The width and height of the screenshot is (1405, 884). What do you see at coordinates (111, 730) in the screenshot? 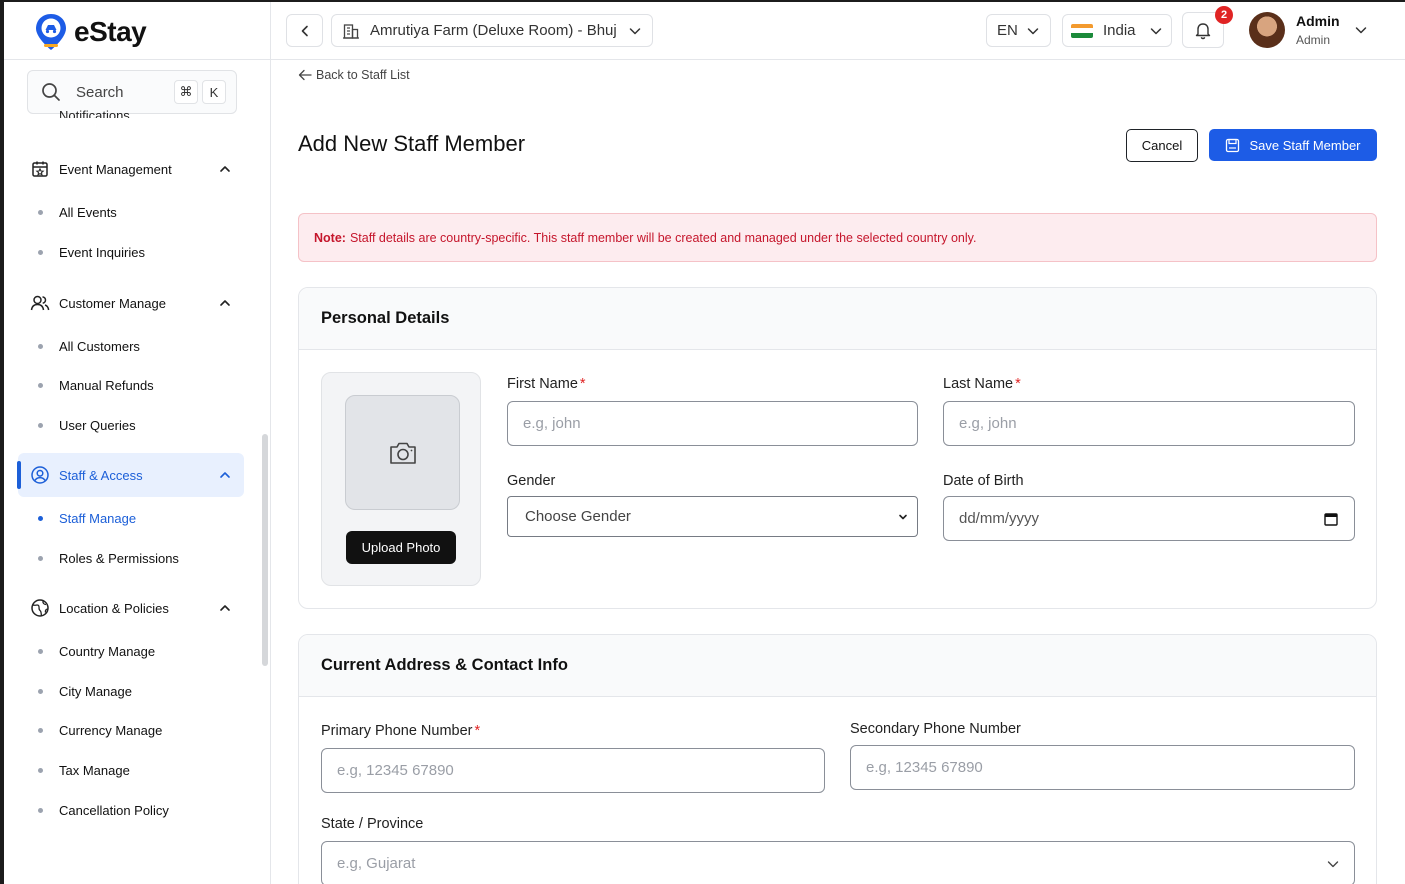
I see `sidebar-item-label: Currency Manage` at bounding box center [111, 730].